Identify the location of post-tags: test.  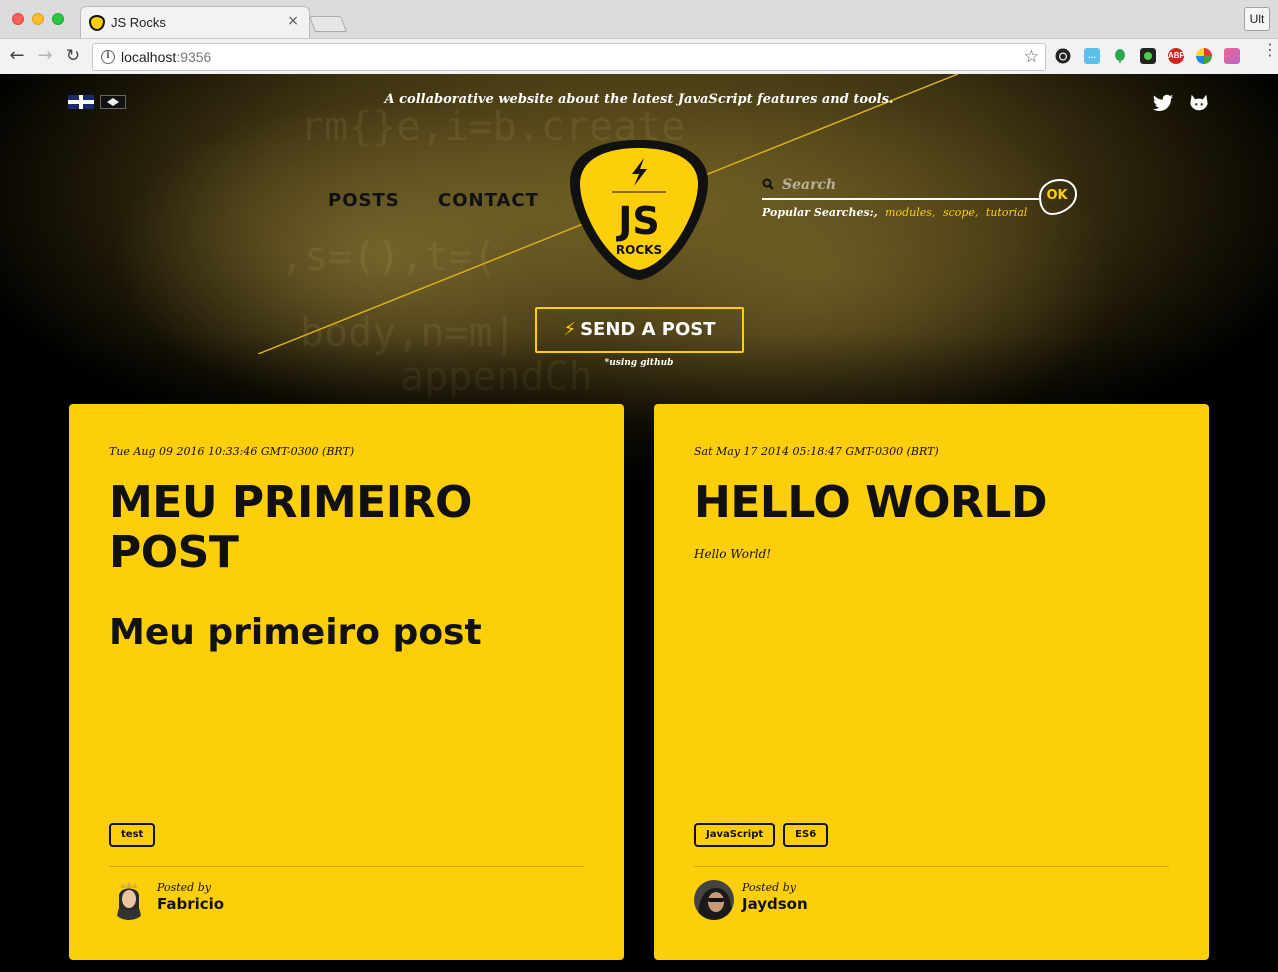
(136, 834).